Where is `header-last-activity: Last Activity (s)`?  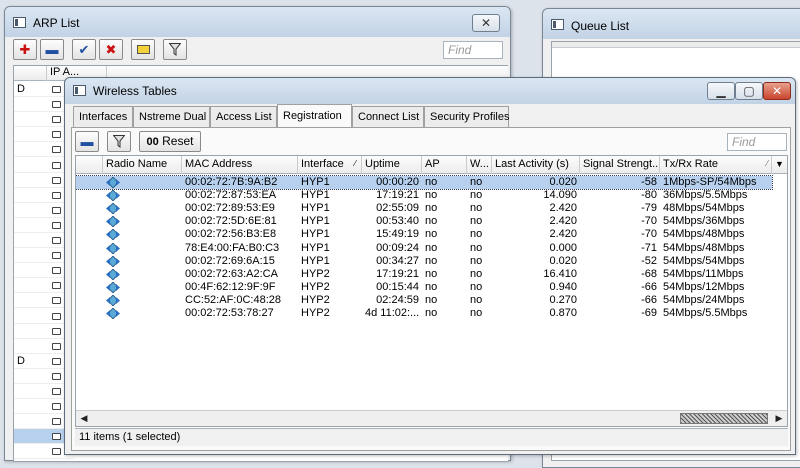
header-last-activity: Last Activity (s) is located at coordinates (536, 165).